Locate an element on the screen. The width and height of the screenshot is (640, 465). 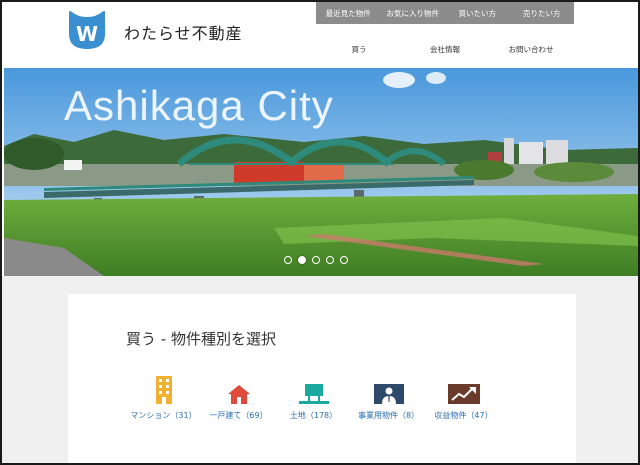
nav-contact: お問い合わせ is located at coordinates (531, 49).